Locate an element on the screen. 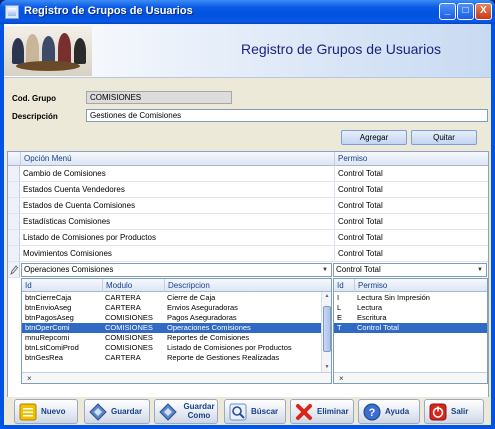 Image resolution: width=495 pixels, height=429 pixels. title-bar: Registro de Grupos de Usuarios _ □ X is located at coordinates (247, 12).